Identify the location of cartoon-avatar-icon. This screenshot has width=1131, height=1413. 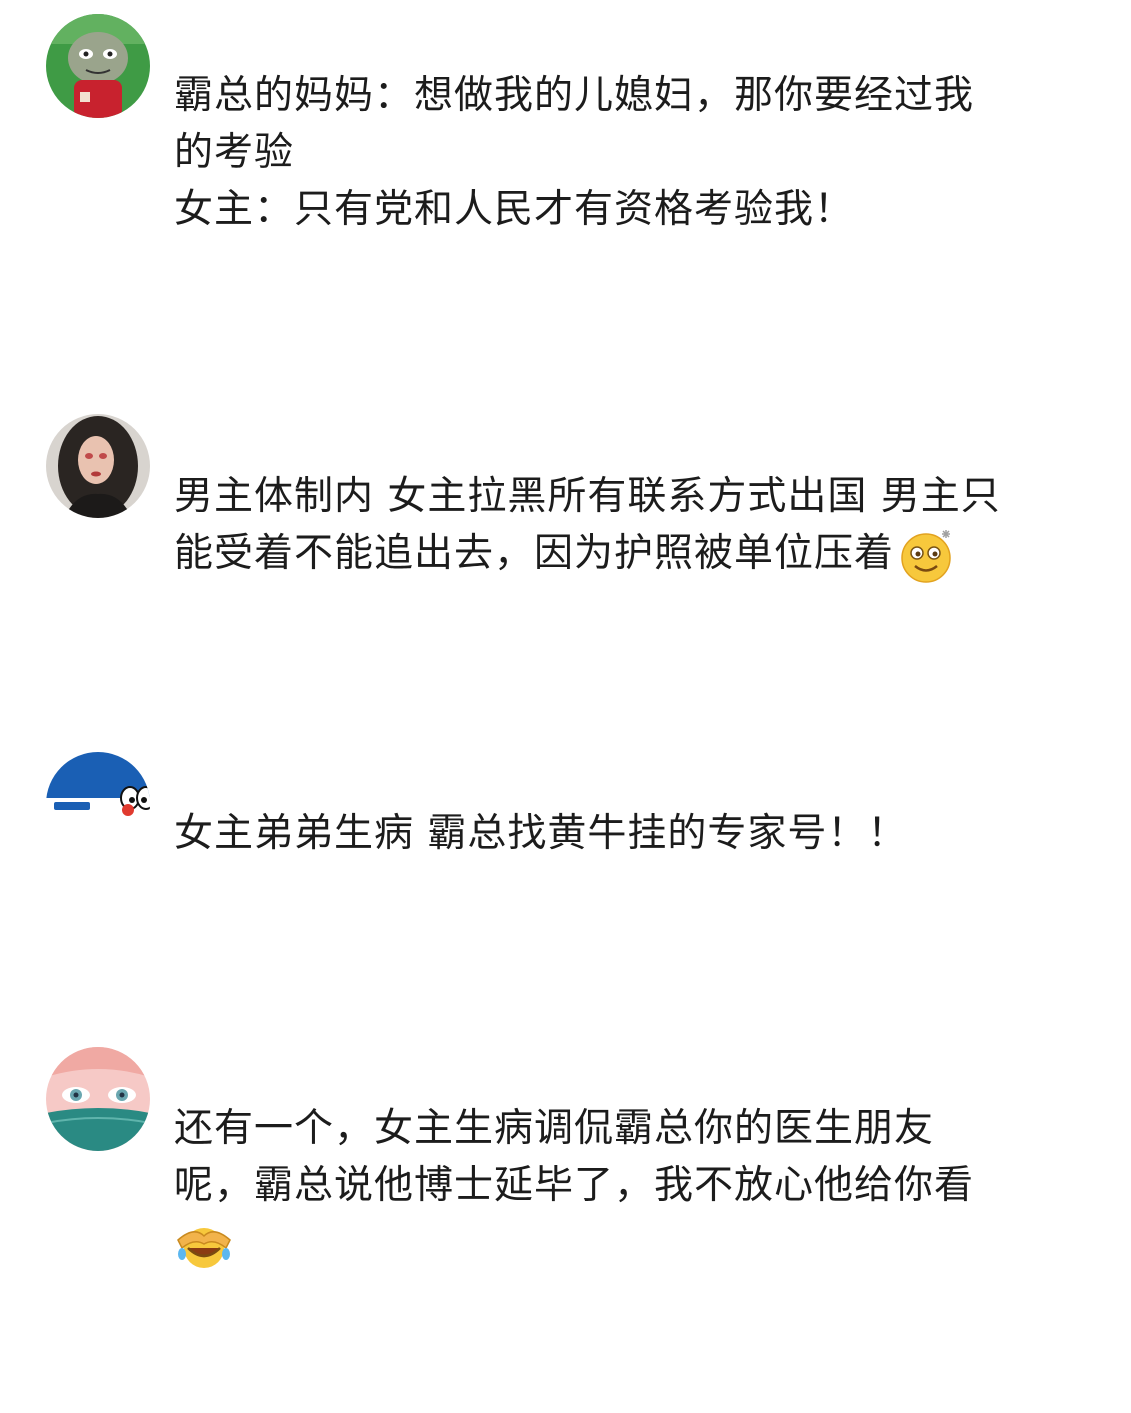
(98, 66).